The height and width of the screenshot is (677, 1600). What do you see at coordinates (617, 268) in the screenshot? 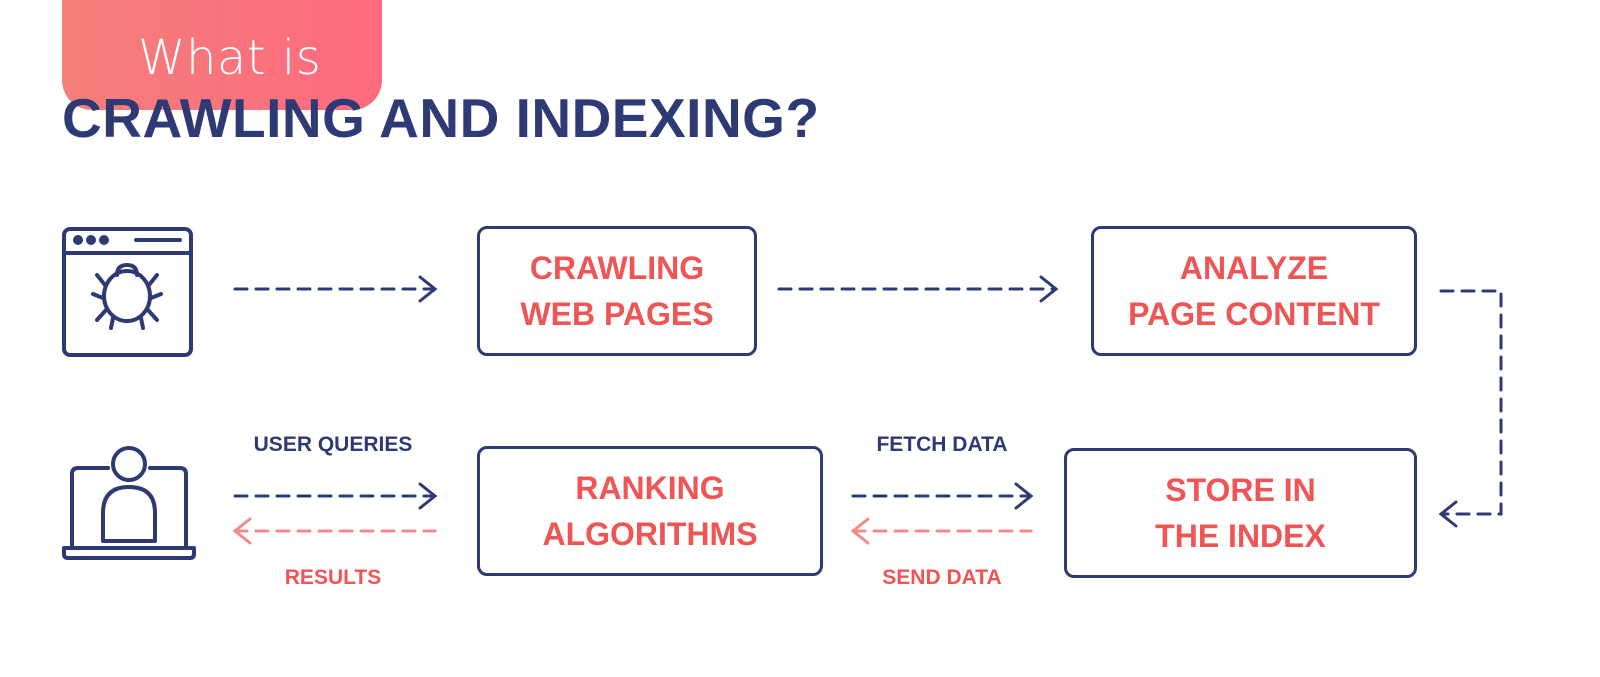
I see `node-label-line1: CRAWLING` at bounding box center [617, 268].